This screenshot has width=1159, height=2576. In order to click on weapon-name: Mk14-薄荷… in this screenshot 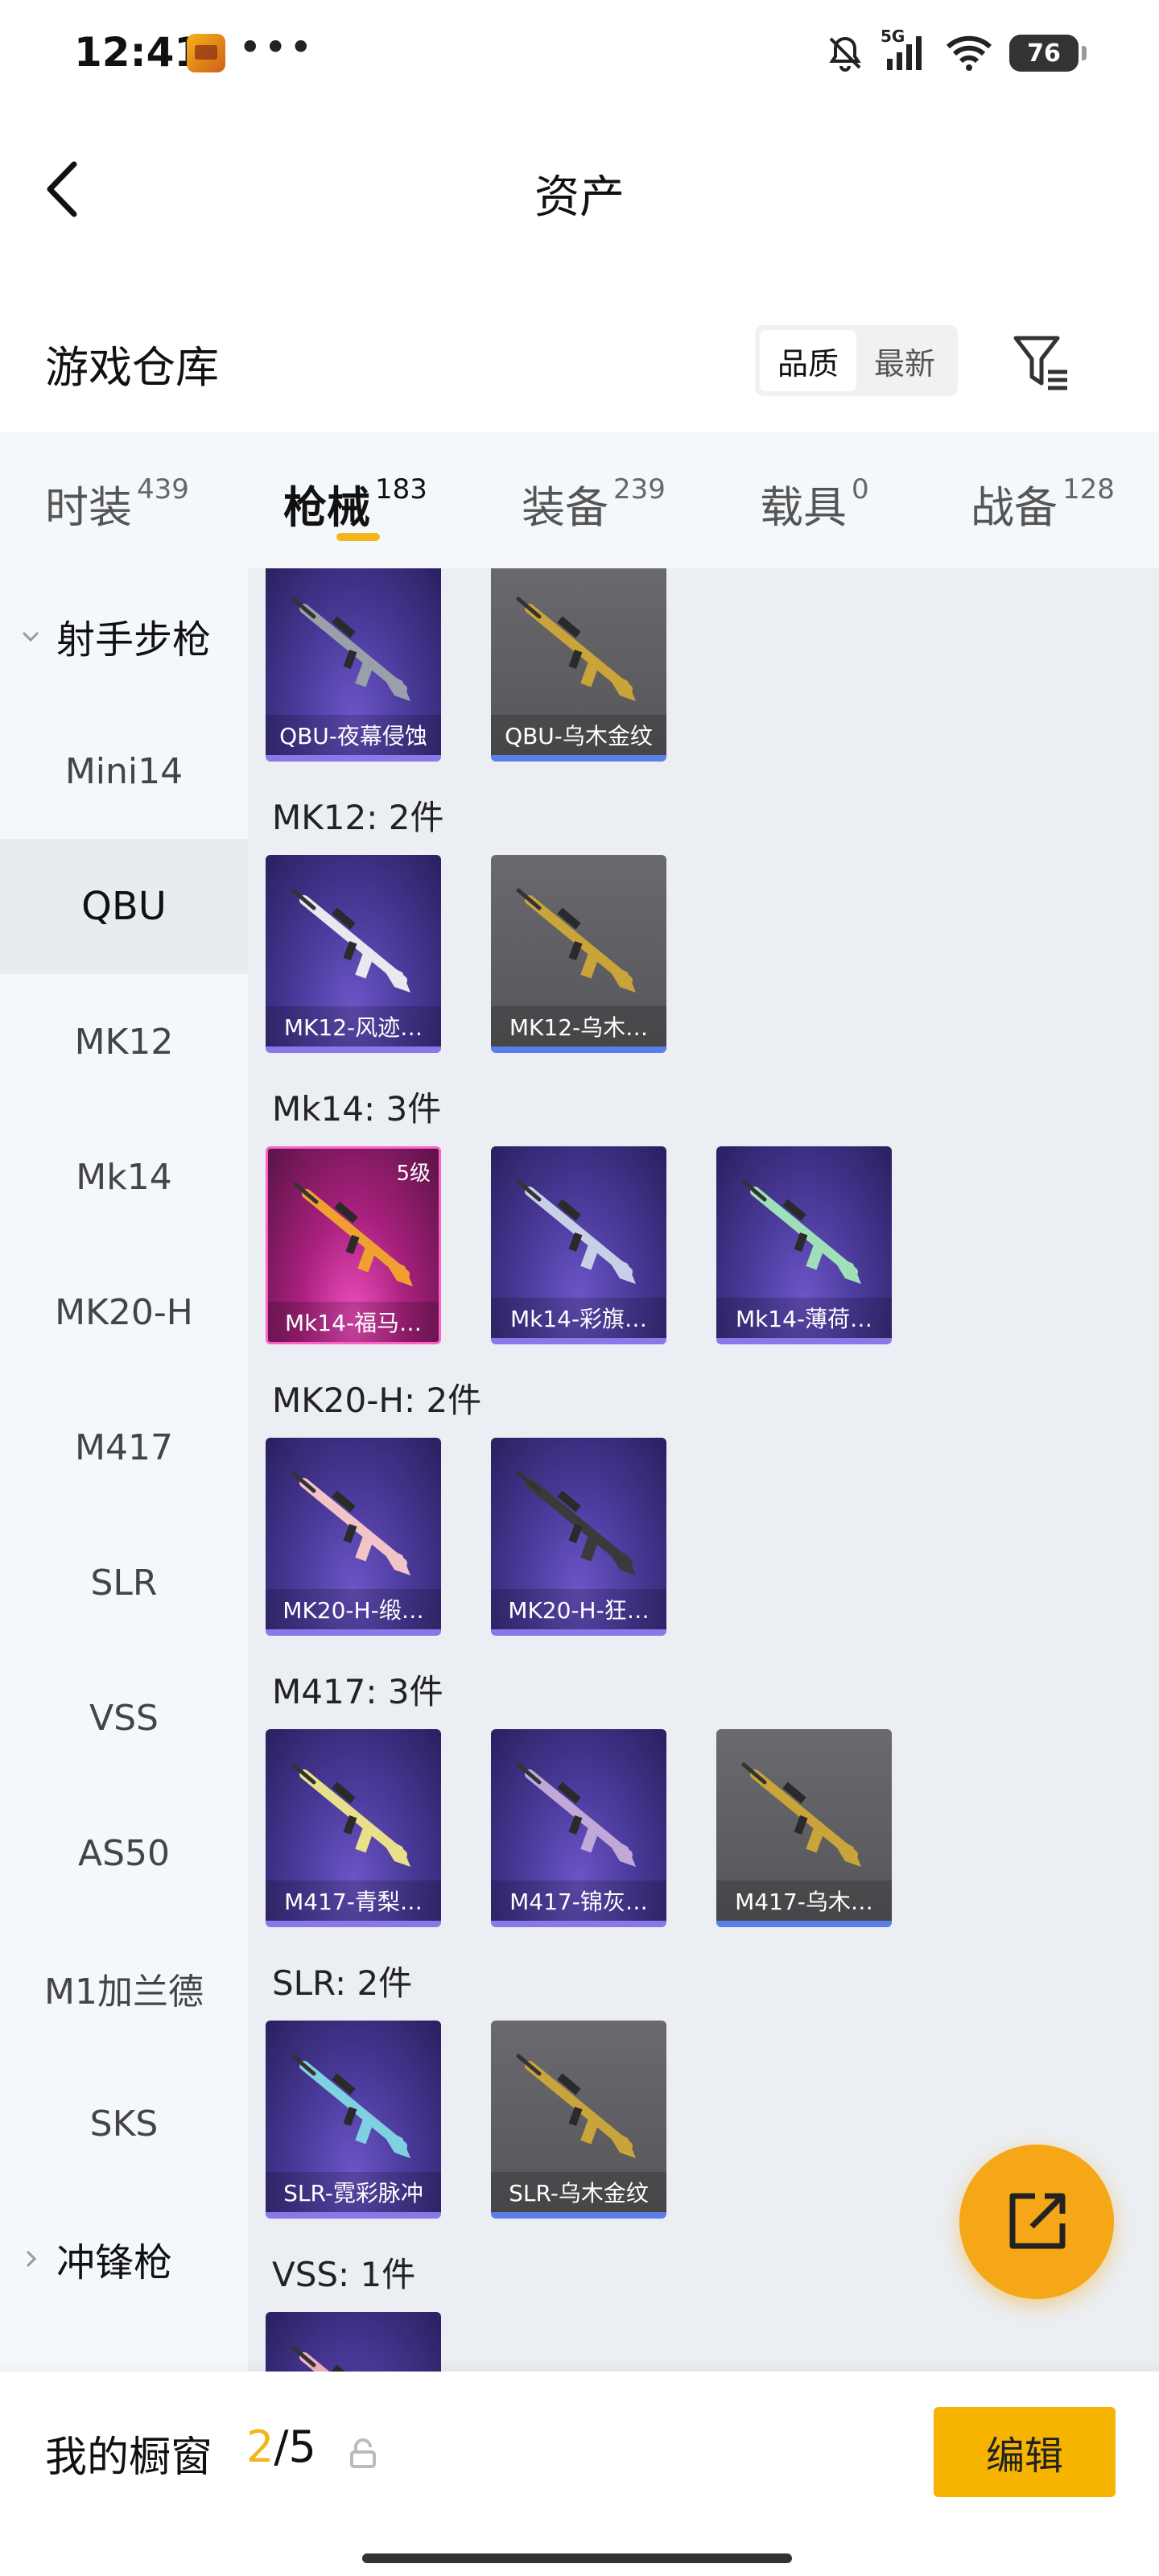, I will do `click(804, 1318)`.